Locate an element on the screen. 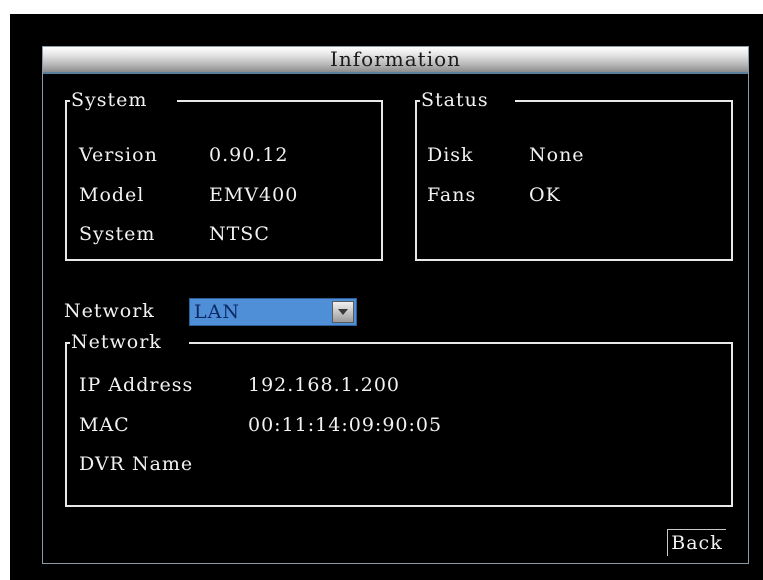 The image size is (763, 580). version-label: Version is located at coordinates (118, 155).